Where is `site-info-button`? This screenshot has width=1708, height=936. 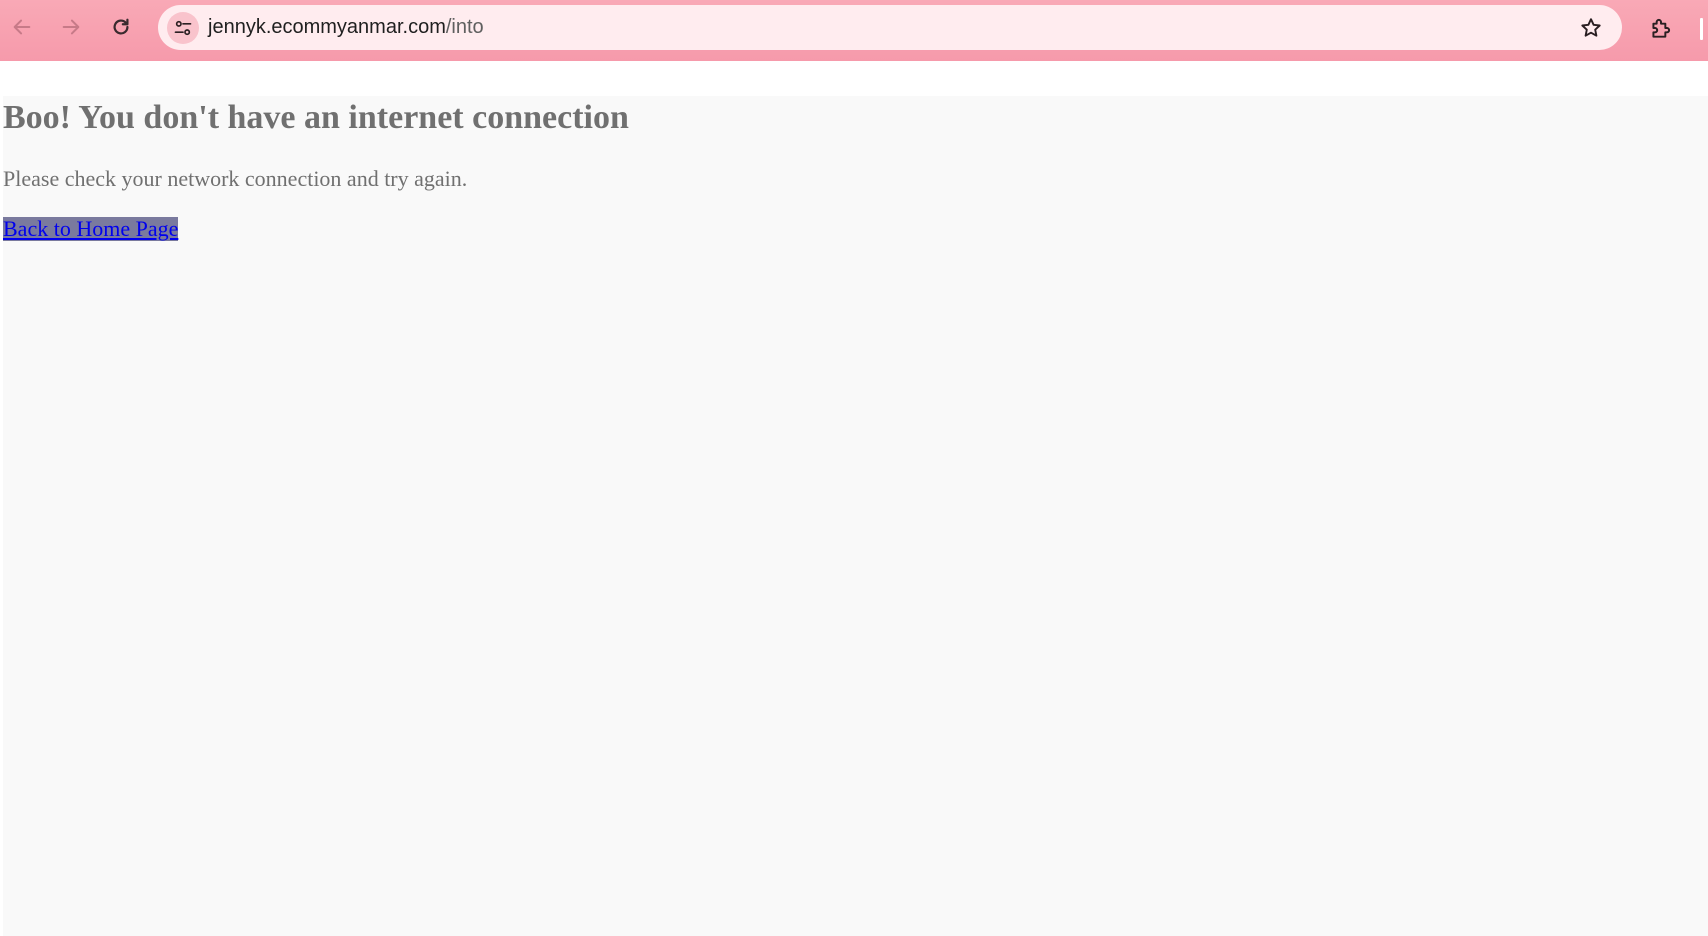 site-info-button is located at coordinates (183, 28).